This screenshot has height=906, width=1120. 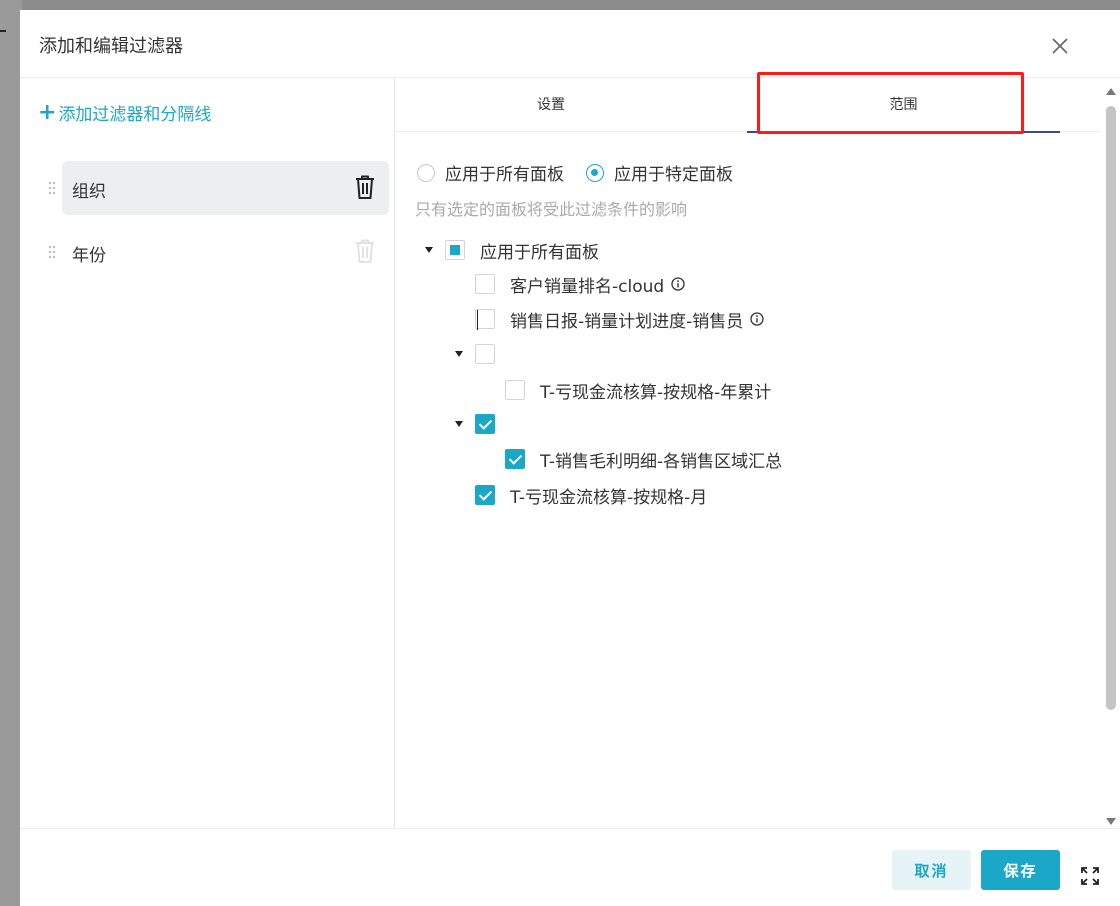 I want to click on filter-item-label: 年份, so click(x=89, y=256).